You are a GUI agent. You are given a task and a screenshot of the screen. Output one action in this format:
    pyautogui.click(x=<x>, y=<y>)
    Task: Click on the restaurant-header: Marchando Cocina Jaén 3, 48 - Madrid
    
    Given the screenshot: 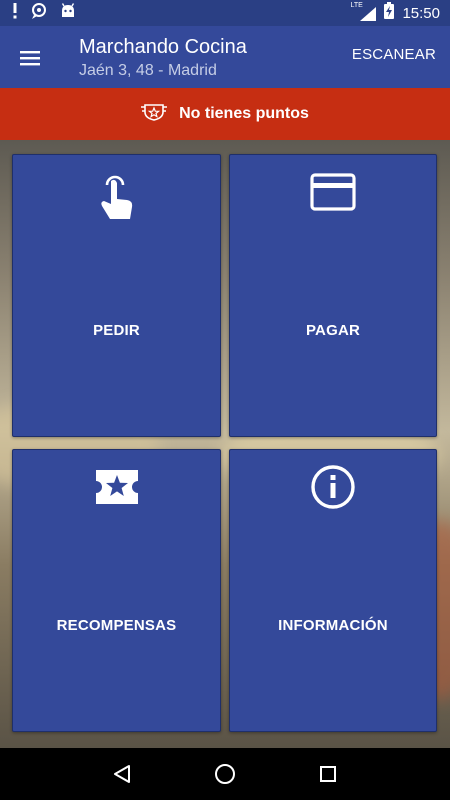 What is the action you would take?
    pyautogui.click(x=163, y=58)
    